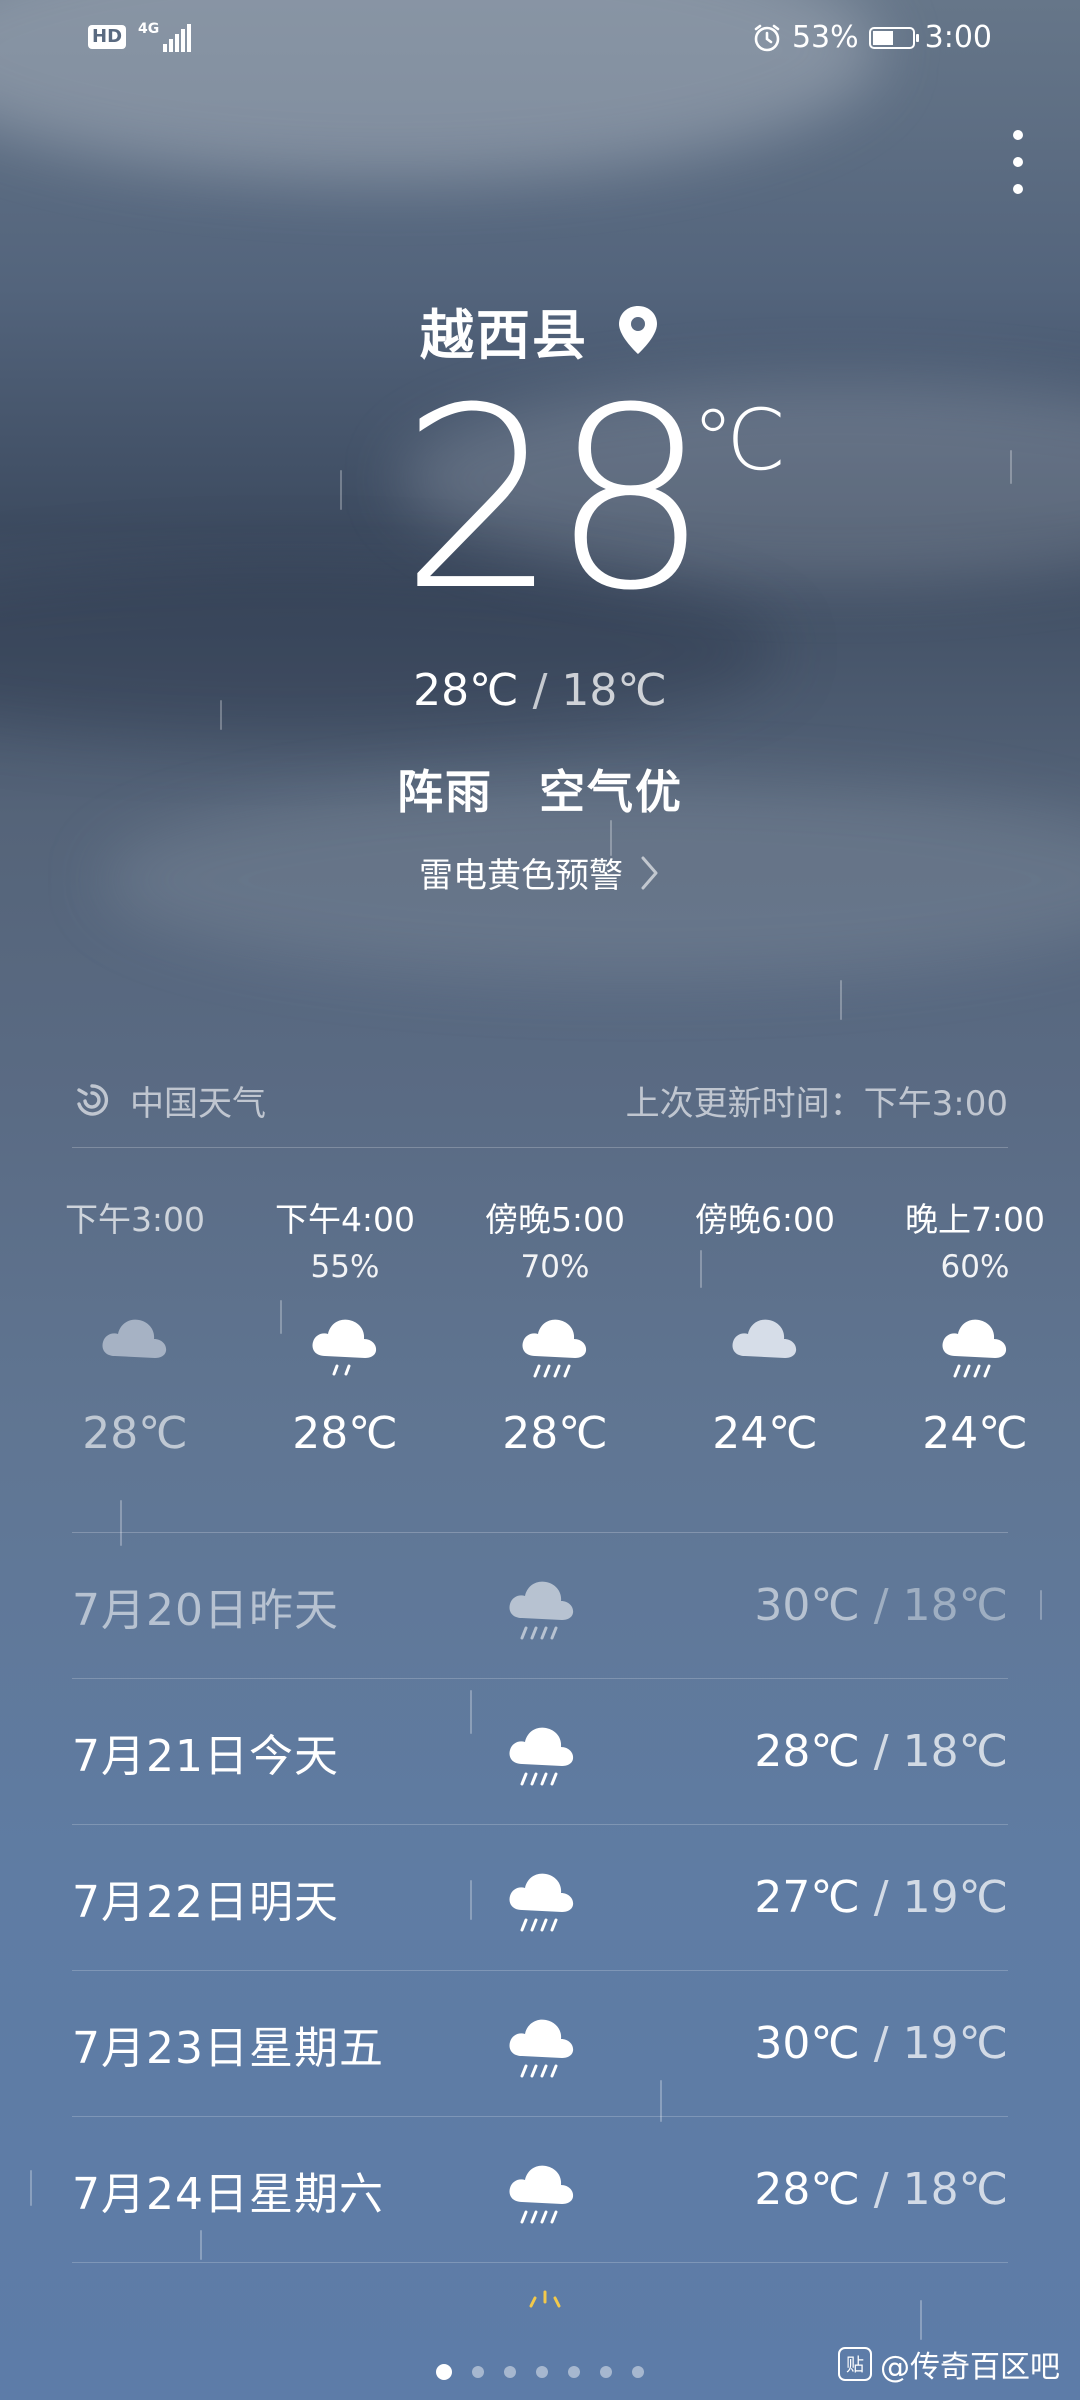 This screenshot has height=2400, width=1080. What do you see at coordinates (198, 1103) in the screenshot?
I see `source-name: 中国天气` at bounding box center [198, 1103].